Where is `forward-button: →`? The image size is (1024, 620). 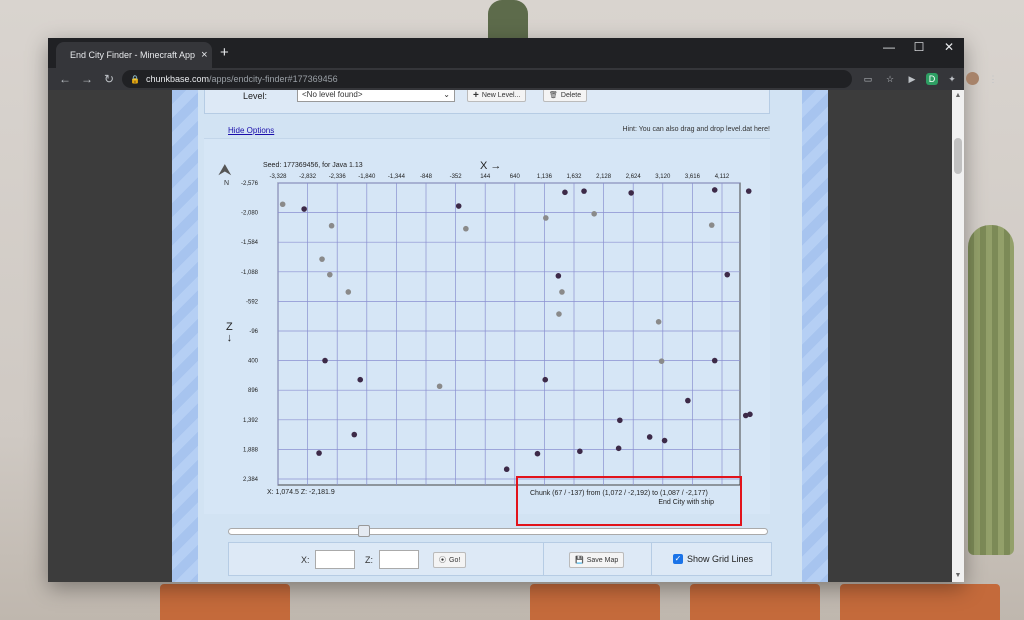 forward-button: → is located at coordinates (87, 79).